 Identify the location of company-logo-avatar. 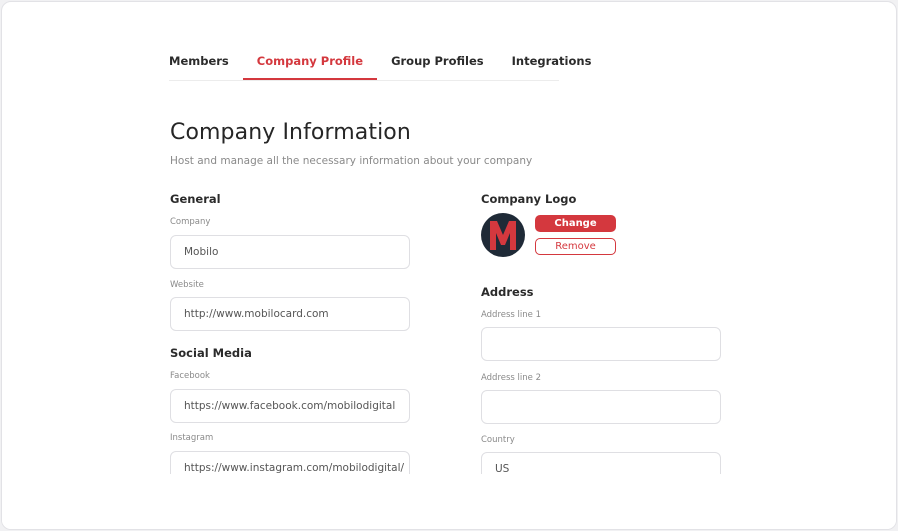
(503, 235).